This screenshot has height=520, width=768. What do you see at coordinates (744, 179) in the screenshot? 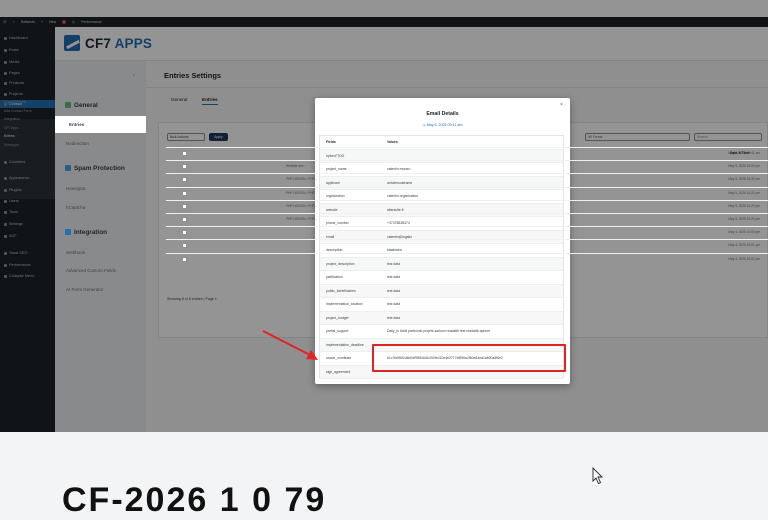
I see `row-date: May 5, 2025 10:30 pm` at bounding box center [744, 179].